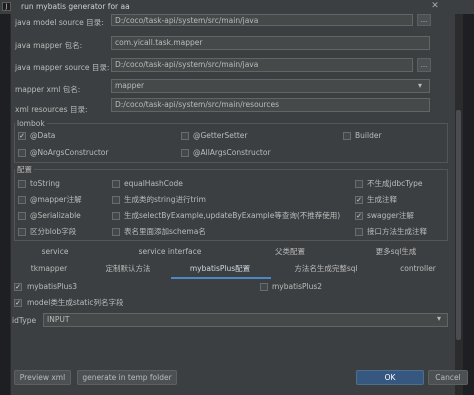 The width and height of the screenshot is (474, 395). I want to click on tab-parent-class-config: 父类配置, so click(290, 252).